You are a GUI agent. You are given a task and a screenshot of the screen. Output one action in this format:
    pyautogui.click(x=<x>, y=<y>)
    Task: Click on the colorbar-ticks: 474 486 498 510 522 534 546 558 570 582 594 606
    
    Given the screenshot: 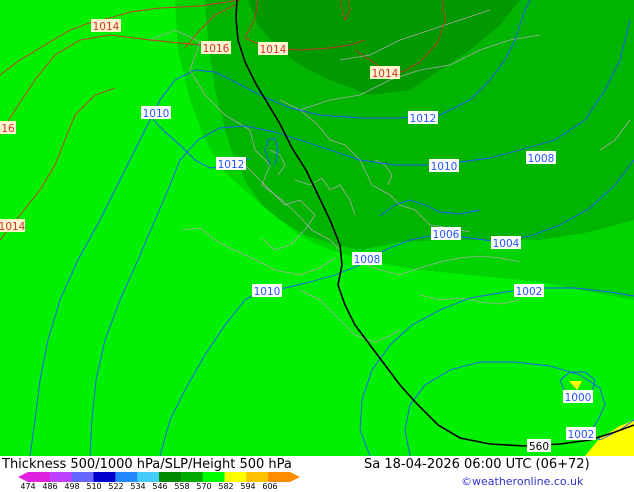 What is the action you would take?
    pyautogui.click(x=165, y=487)
    